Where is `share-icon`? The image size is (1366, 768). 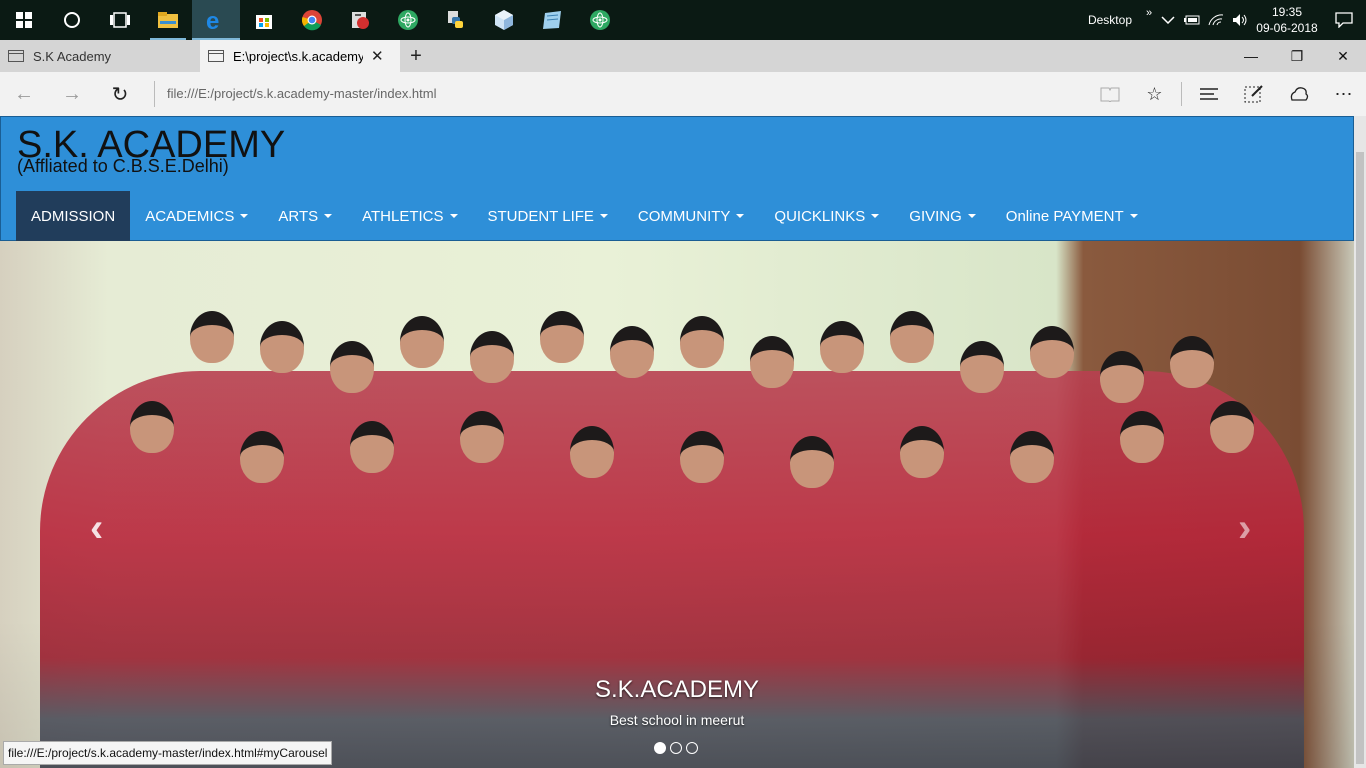
share-icon is located at coordinates (1298, 94).